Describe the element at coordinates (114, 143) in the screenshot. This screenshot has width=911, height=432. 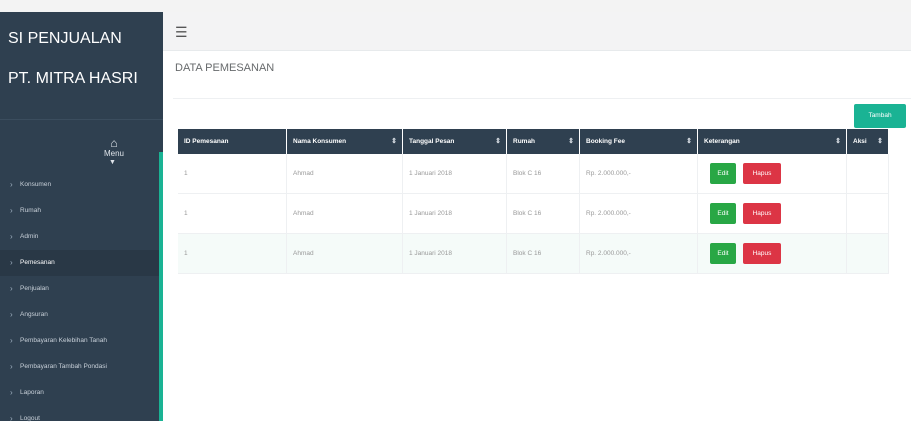
I see `home-icon: ⌂` at that location.